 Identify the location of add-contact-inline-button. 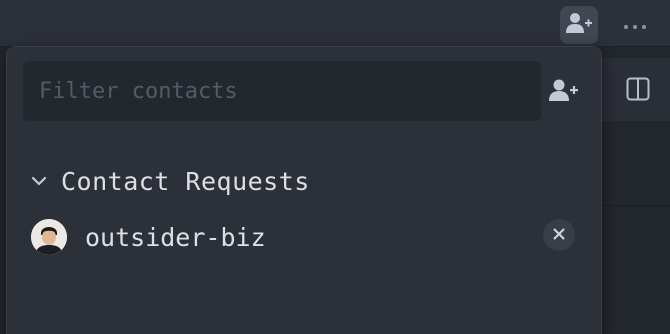
(564, 92).